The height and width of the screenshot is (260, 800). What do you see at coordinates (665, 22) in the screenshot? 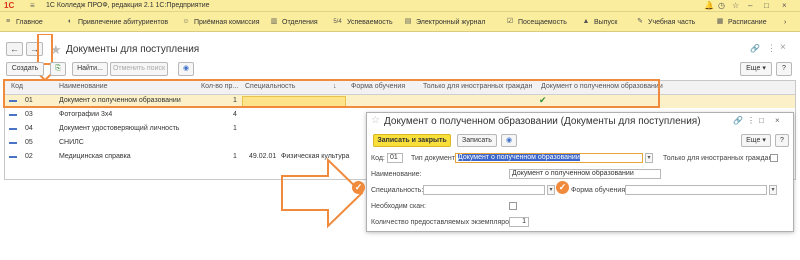
I see `menu-item-study-office: ✎ Учебная часть` at bounding box center [665, 22].